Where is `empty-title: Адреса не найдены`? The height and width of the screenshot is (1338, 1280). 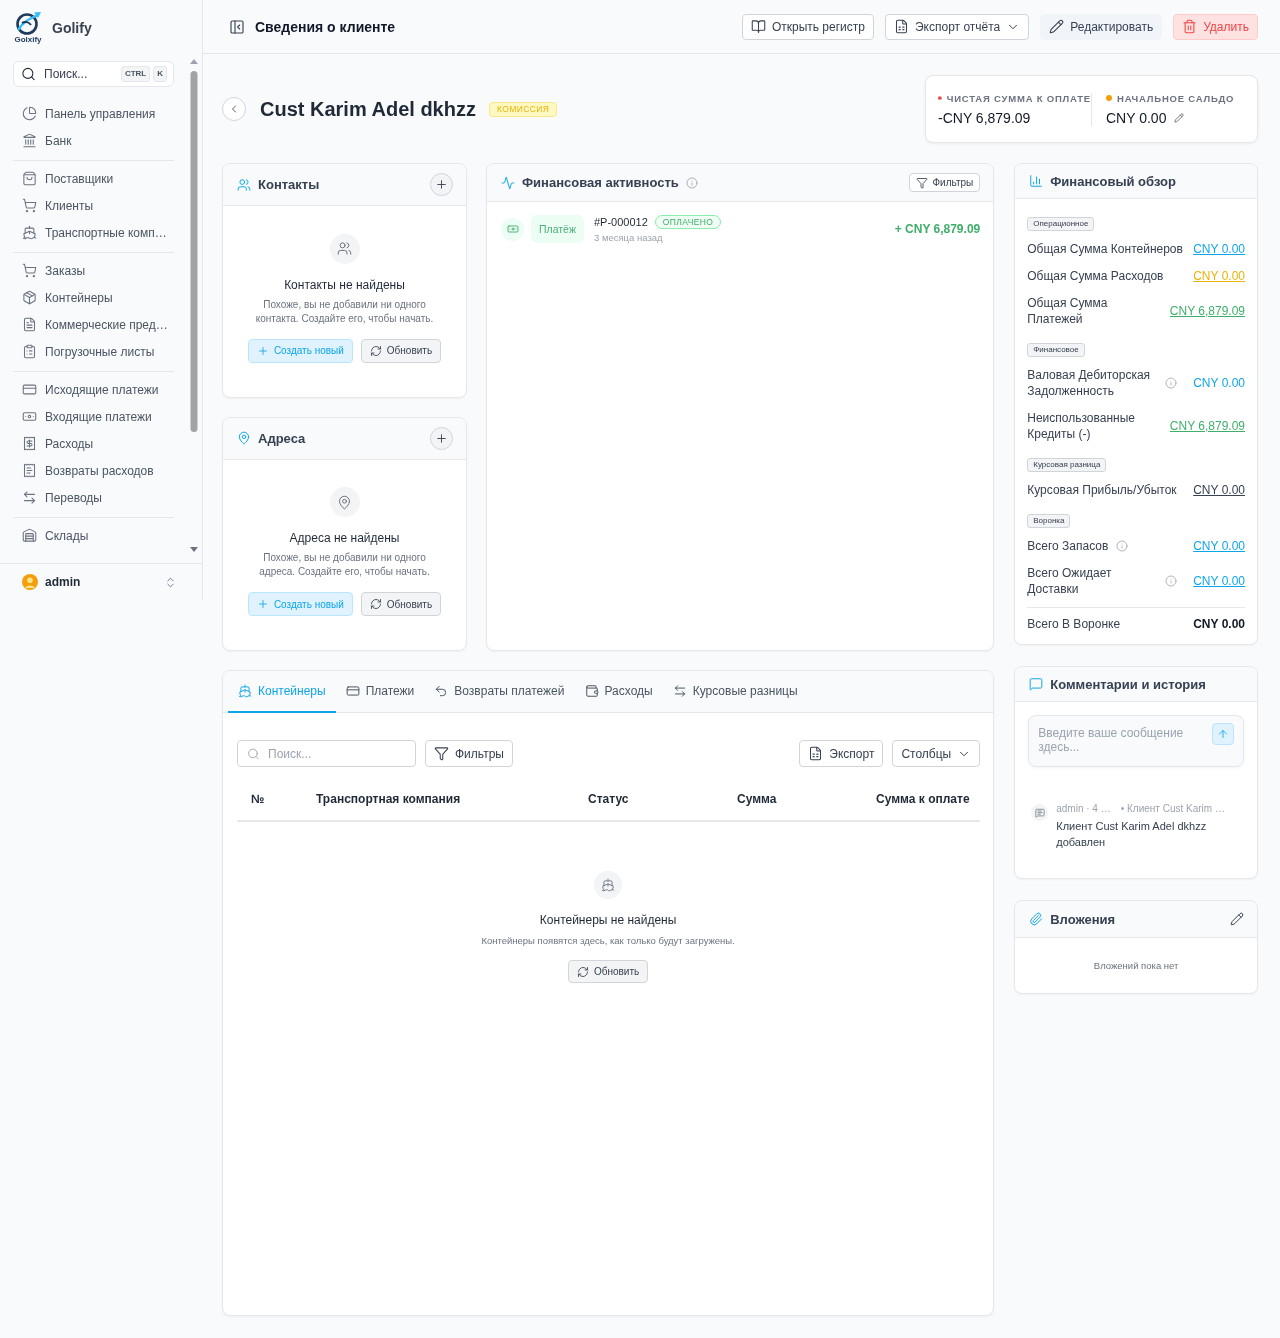 empty-title: Адреса не найдены is located at coordinates (344, 538).